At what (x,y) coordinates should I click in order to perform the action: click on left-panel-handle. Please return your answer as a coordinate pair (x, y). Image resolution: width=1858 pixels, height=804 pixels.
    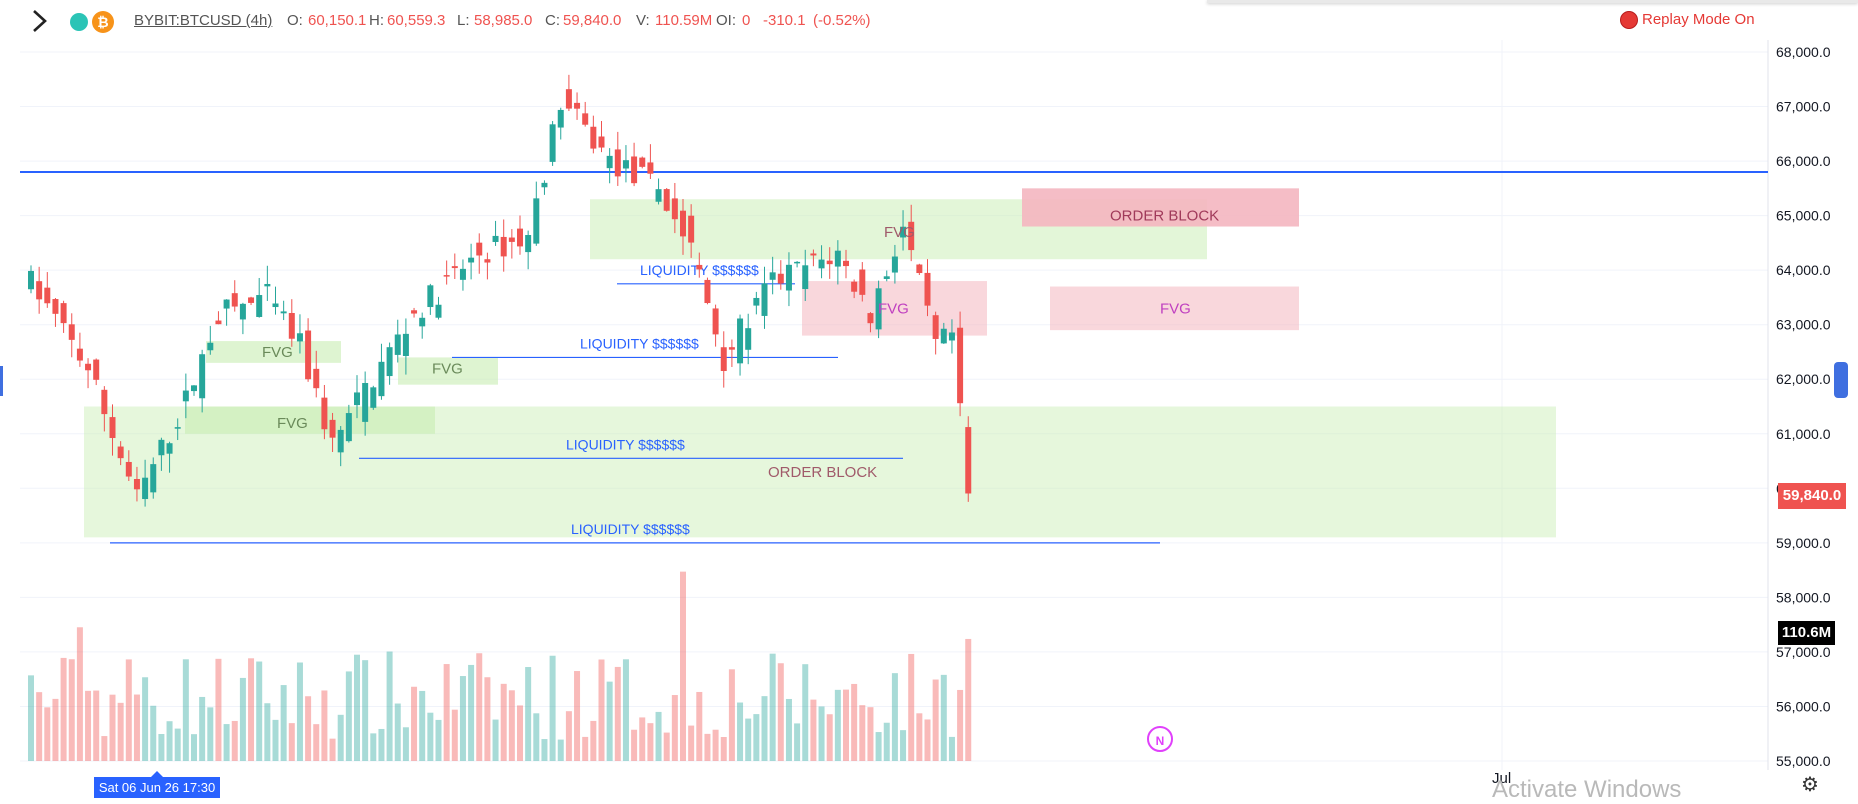
    Looking at the image, I should click on (1, 381).